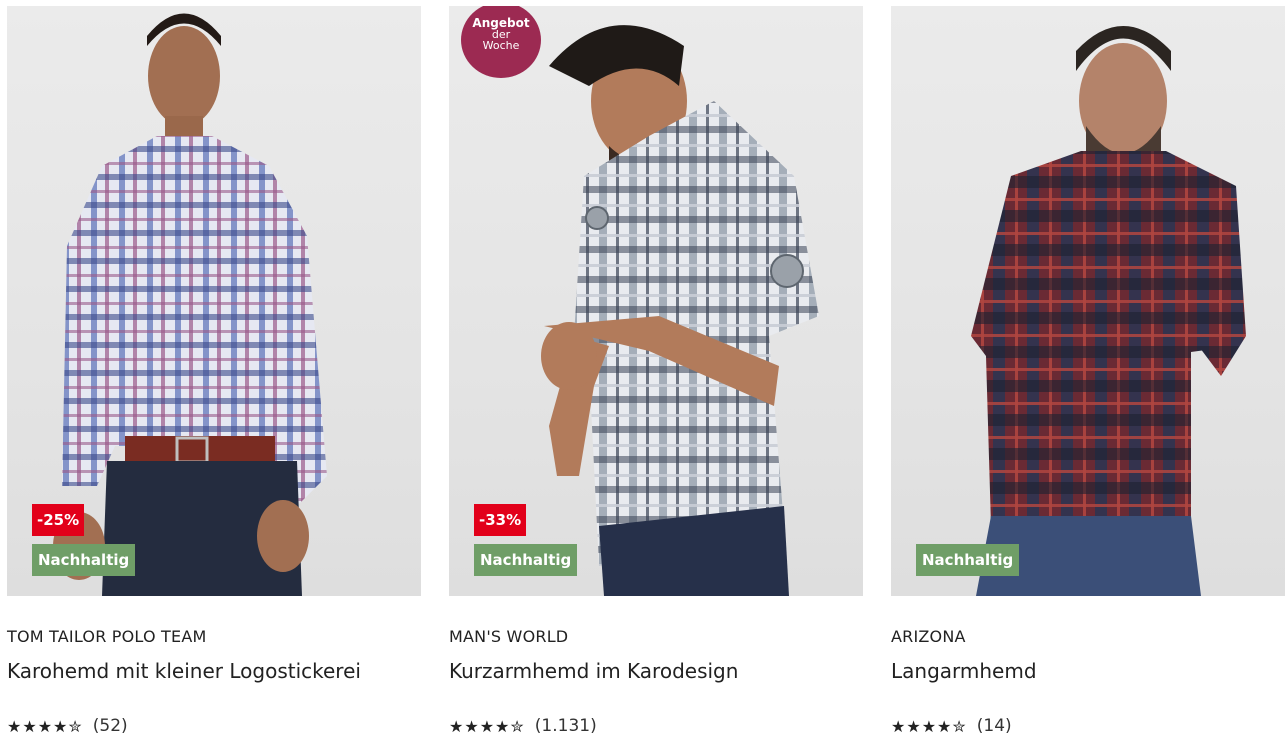 The height and width of the screenshot is (743, 1285). What do you see at coordinates (565, 726) in the screenshot?
I see `review-count: (1.131)` at bounding box center [565, 726].